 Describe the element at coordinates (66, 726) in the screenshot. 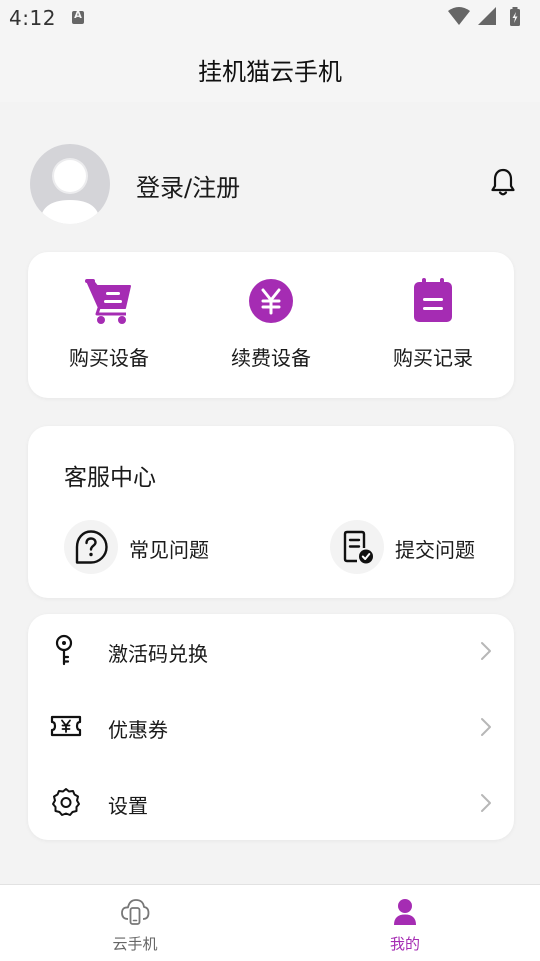

I see `coupon-icon` at that location.